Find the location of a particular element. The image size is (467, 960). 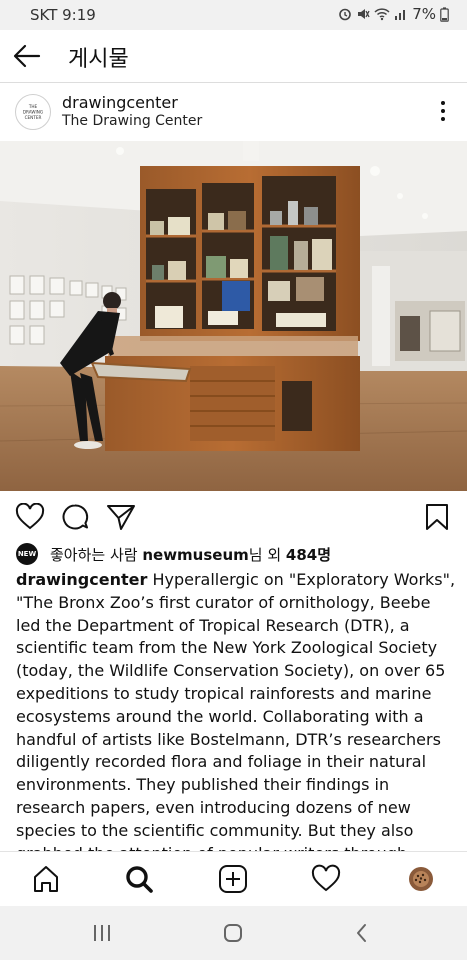

likes-text: 좋아하는 사람 newmuseum님 외 484명 is located at coordinates (190, 554).